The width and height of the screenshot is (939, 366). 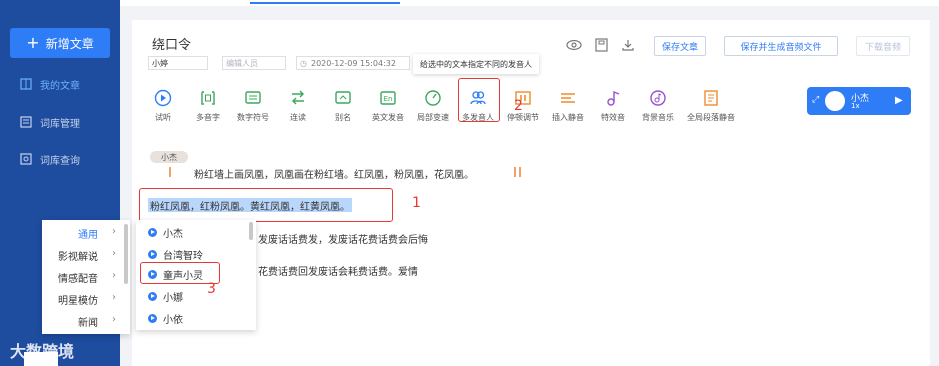 I want to click on tool-label: 局部变速, so click(x=433, y=117).